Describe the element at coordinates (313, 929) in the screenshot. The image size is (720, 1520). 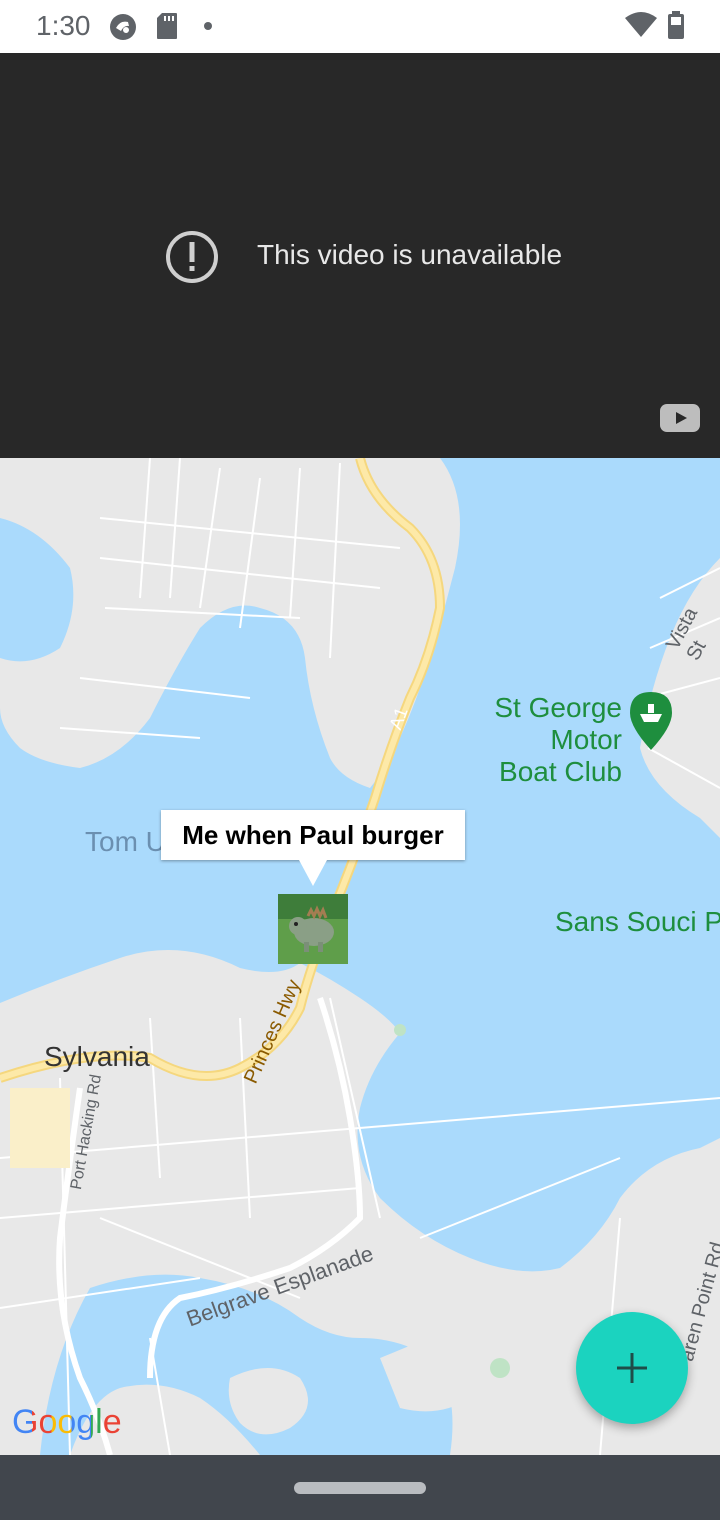
I see `dinosaur-marker-icon` at that location.